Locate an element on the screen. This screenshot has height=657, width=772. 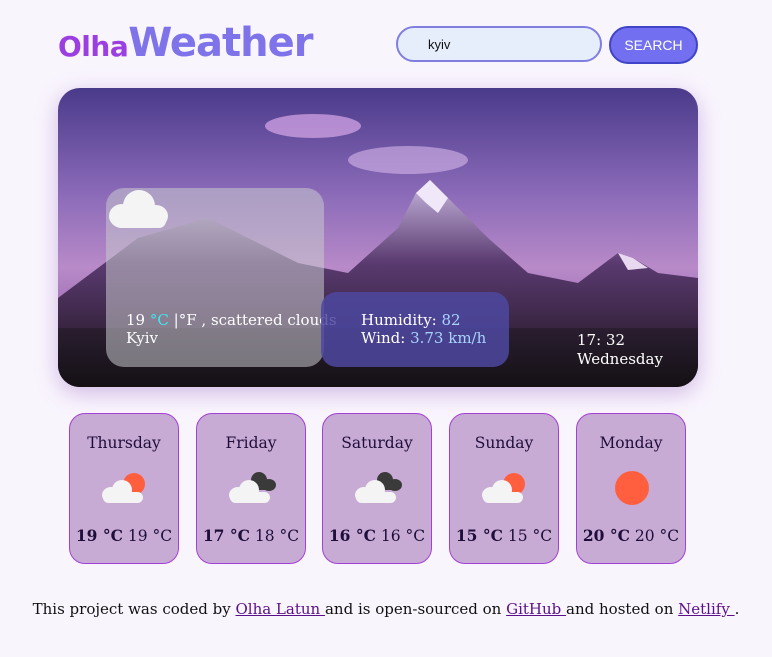
logo: OlhaWeather is located at coordinates (186, 43).